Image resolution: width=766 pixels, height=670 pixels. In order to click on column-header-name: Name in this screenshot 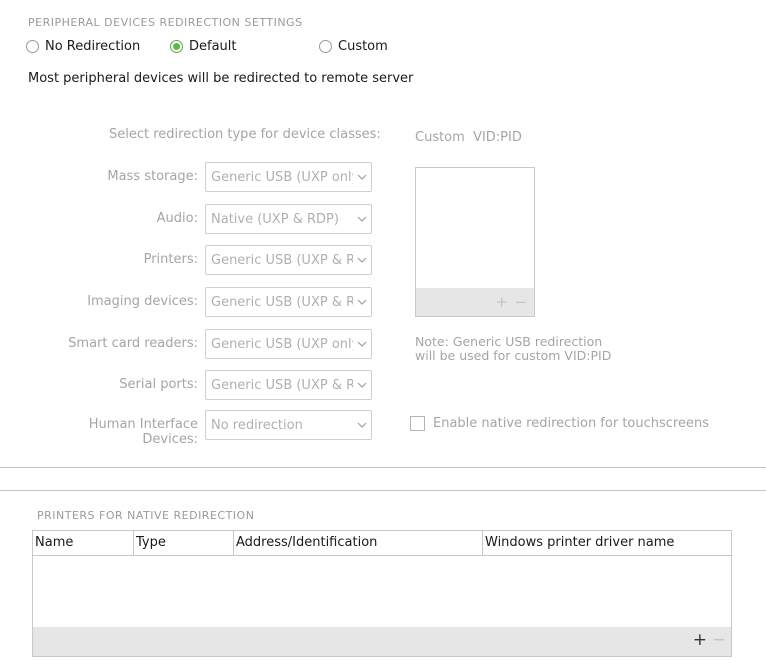, I will do `click(83, 543)`.